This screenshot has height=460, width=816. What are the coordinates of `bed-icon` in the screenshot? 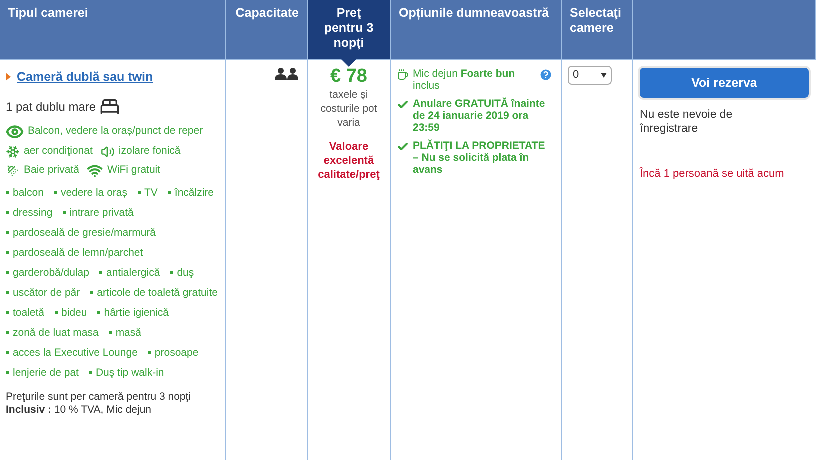 It's located at (110, 106).